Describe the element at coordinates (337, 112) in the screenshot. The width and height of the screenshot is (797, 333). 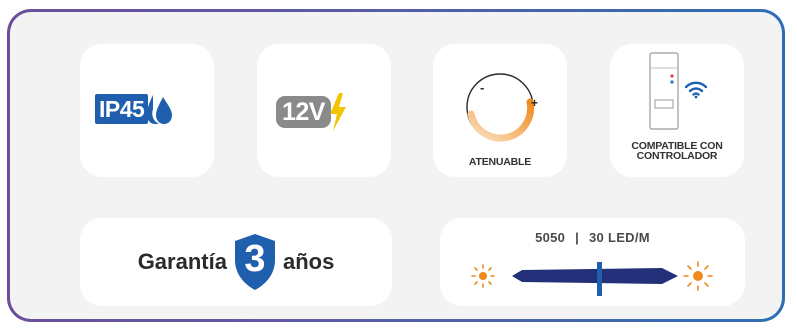
I see `lightning-bolt-icon` at that location.